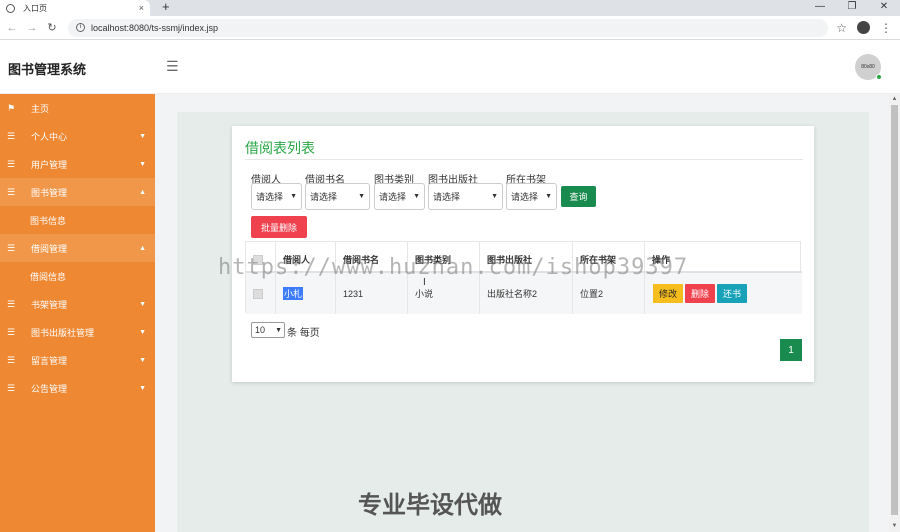 The height and width of the screenshot is (532, 900). Describe the element at coordinates (268, 330) in the screenshot. I see `page-size-select: 10 ▼` at that location.